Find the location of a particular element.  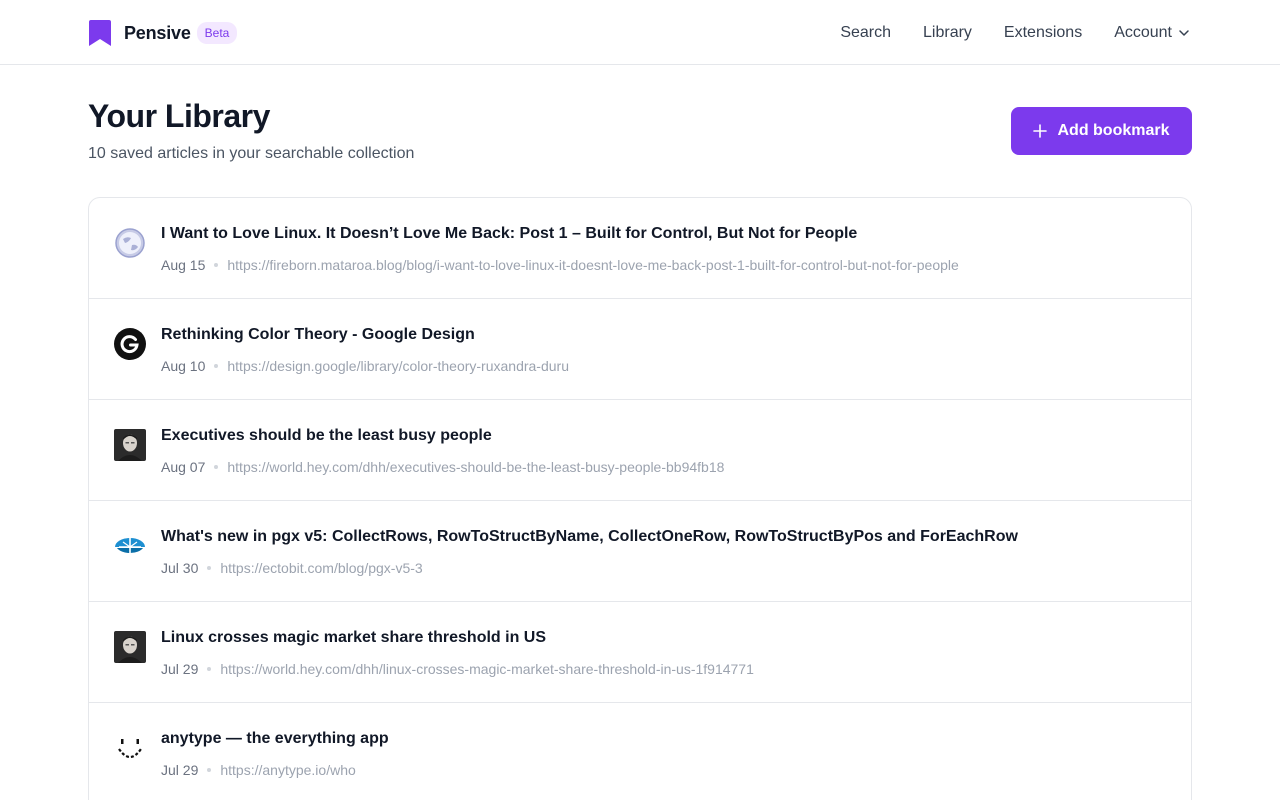

plus-icon is located at coordinates (1040, 131).